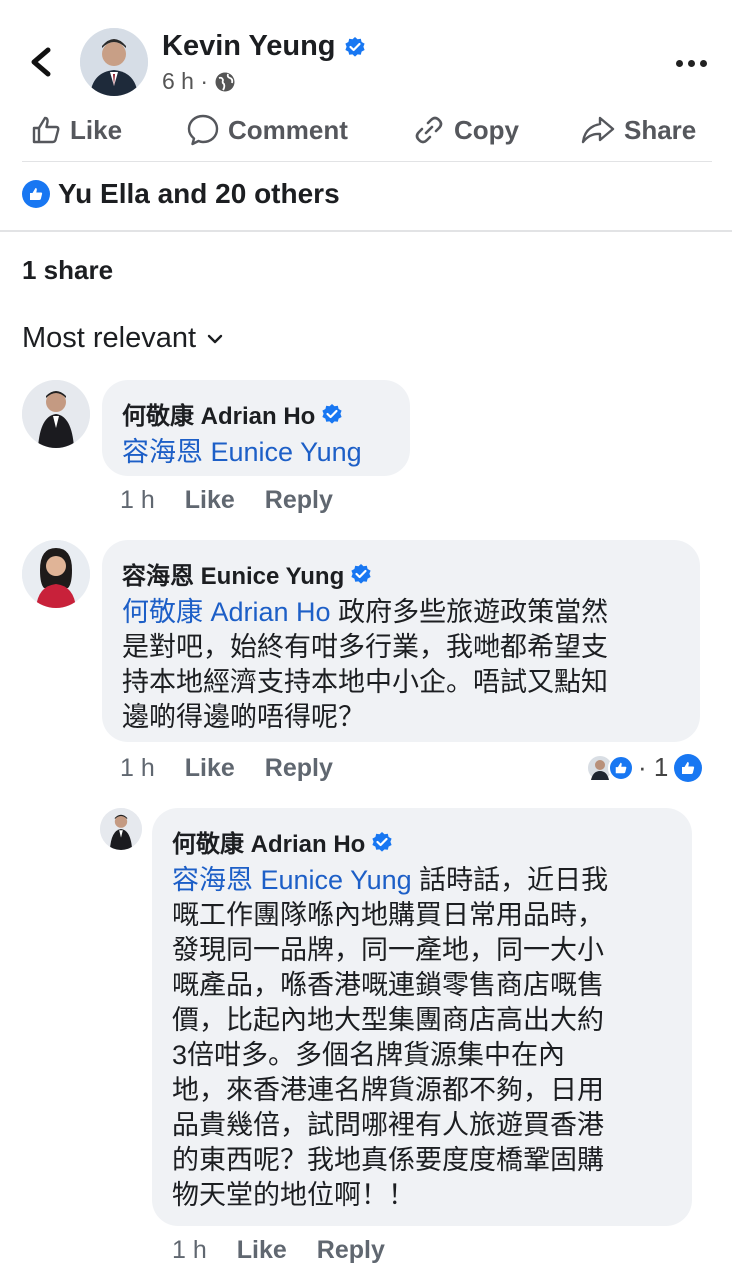 This screenshot has height=1279, width=732. I want to click on comment-bubble-icon, so click(203, 130).